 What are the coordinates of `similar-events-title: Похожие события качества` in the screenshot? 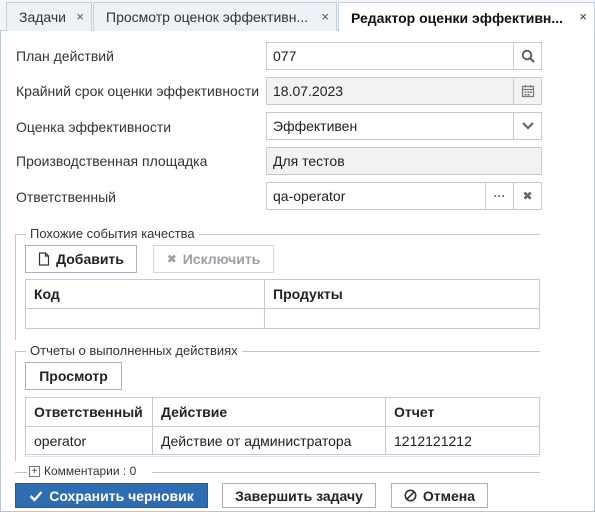 It's located at (112, 233).